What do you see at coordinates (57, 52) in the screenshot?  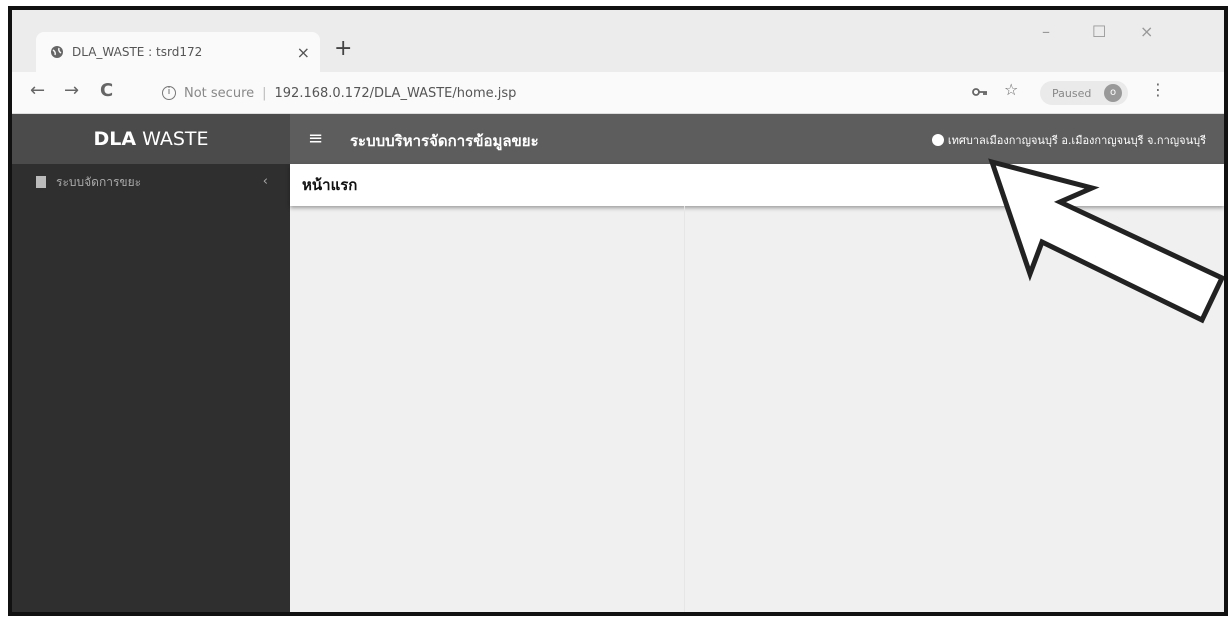 I see `globe-icon` at bounding box center [57, 52].